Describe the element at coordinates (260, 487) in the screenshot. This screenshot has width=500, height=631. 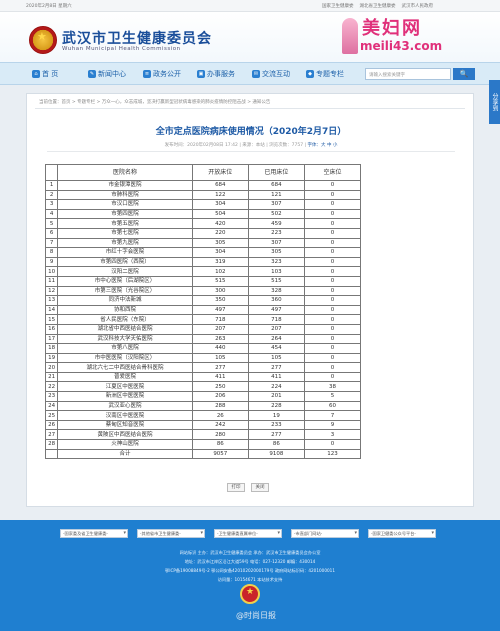
I see `close-button: 关闭` at that location.